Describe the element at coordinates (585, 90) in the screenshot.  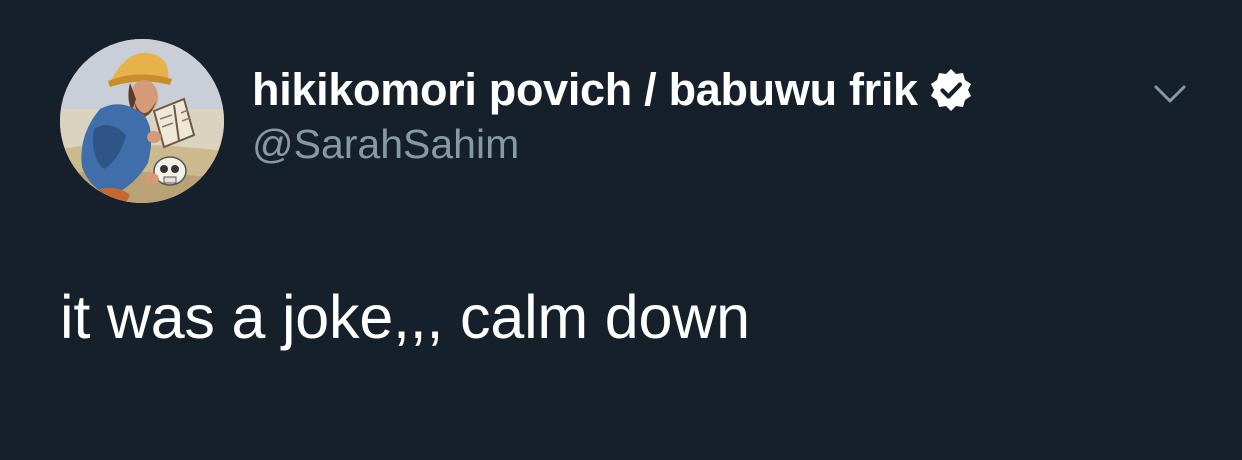
I see `display-name: hikikomori povich / babuwu frik` at that location.